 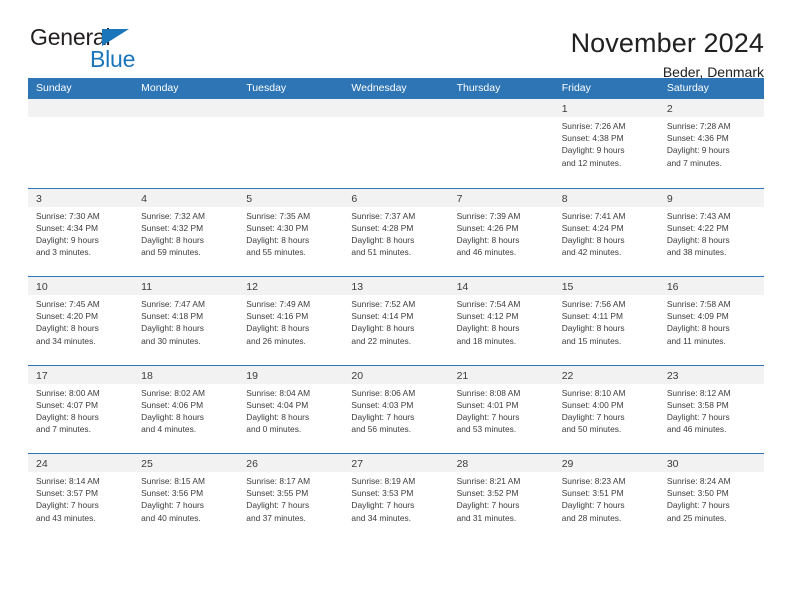 I want to click on sunset-text: Sunset: 3:51 PM, so click(x=592, y=493).